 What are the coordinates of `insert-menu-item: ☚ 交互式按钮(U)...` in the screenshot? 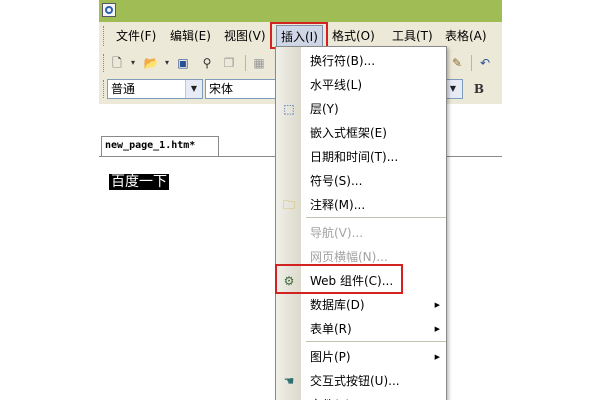 It's located at (361, 381).